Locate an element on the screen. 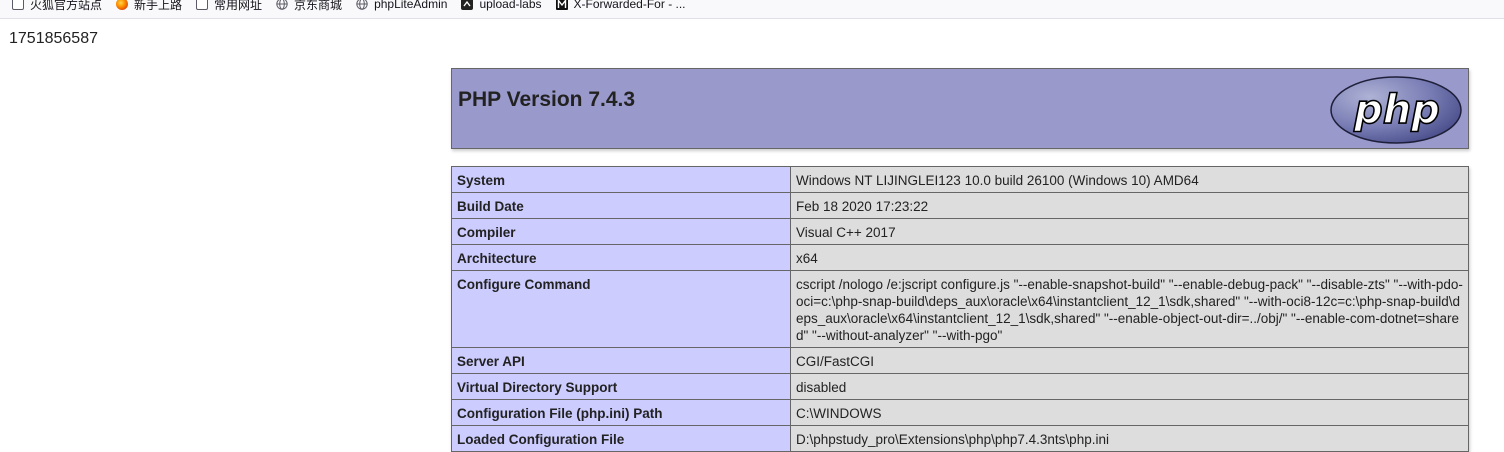  php-logo-icon: php is located at coordinates (1396, 110).